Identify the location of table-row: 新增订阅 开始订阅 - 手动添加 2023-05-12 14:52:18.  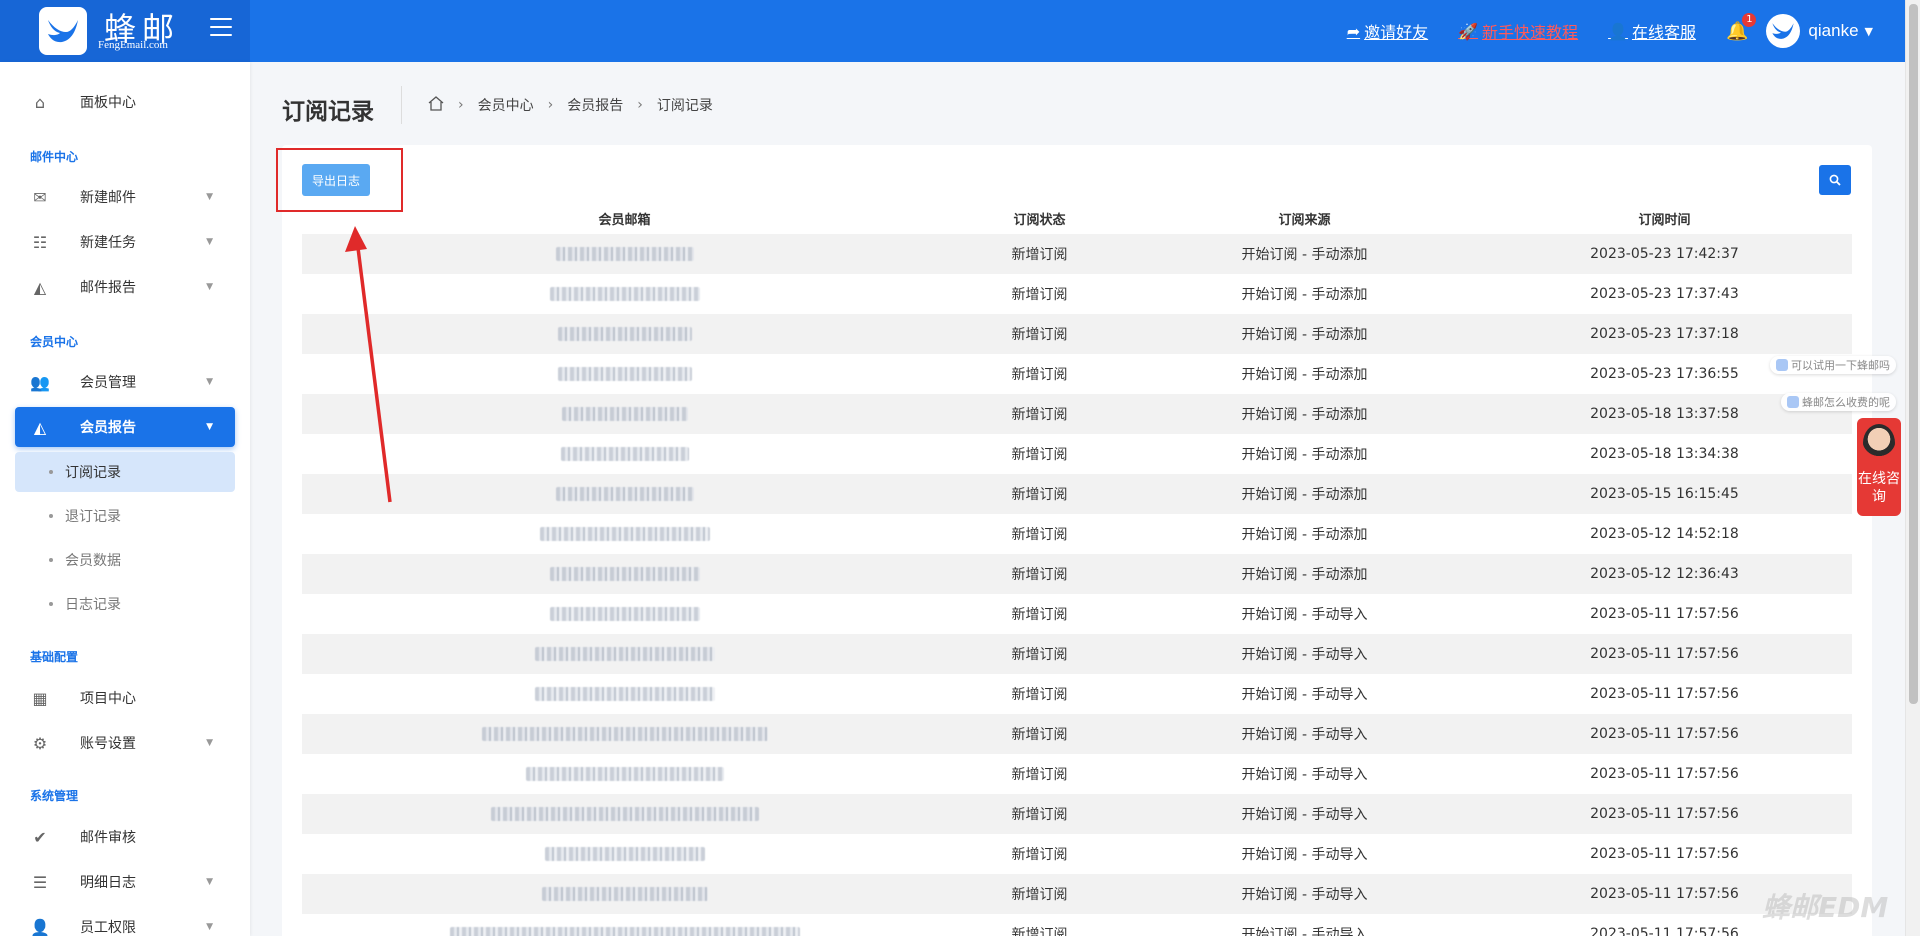
(1077, 534).